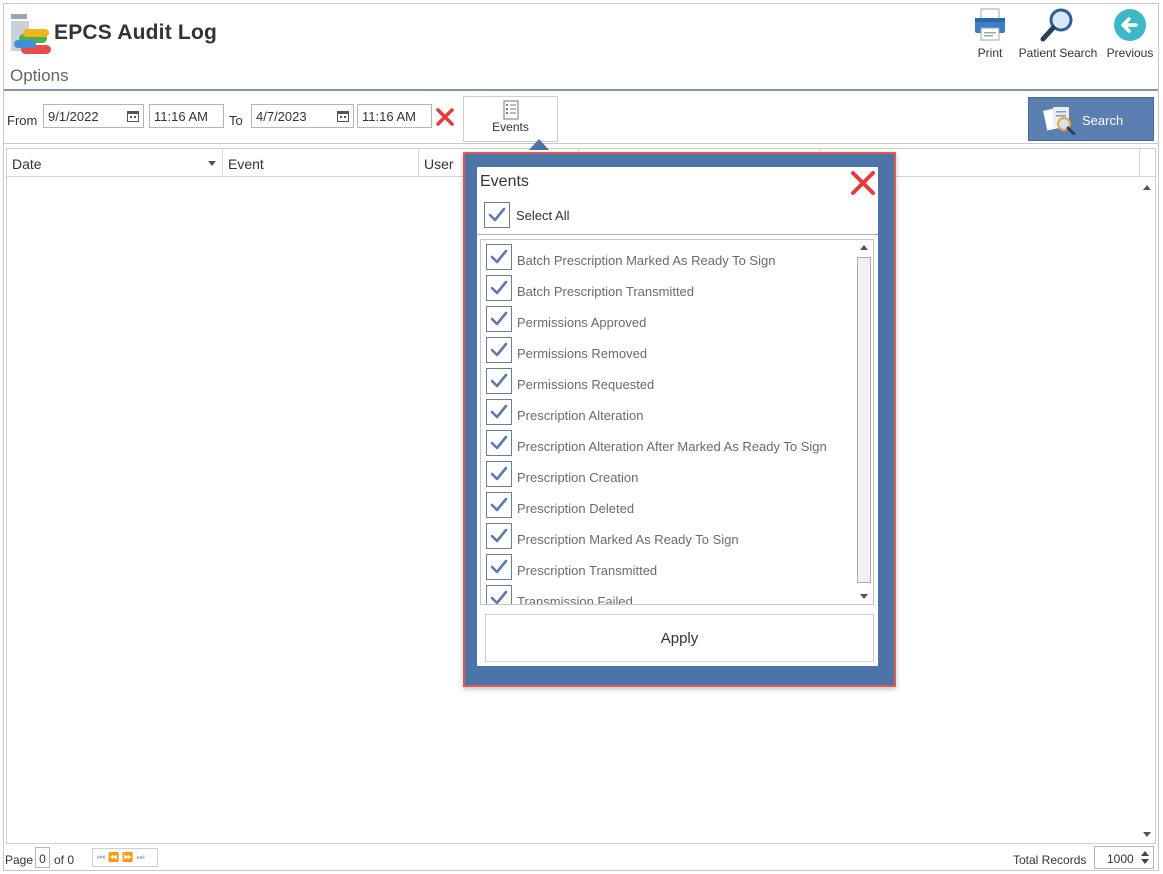 This screenshot has height=874, width=1163. Describe the element at coordinates (586, 384) in the screenshot. I see `event-item-label: Permissions Requested` at that location.